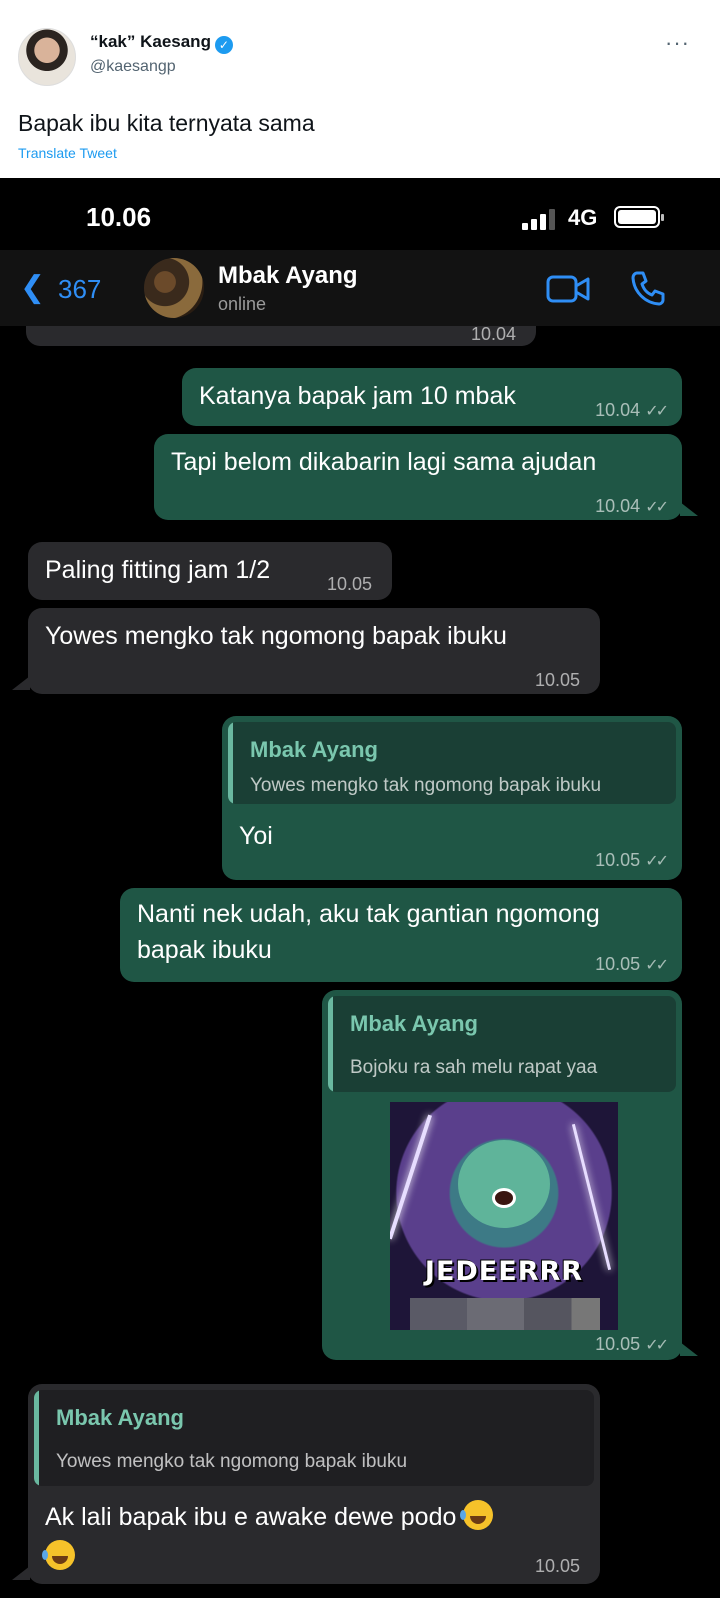 The height and width of the screenshot is (1598, 720). I want to click on chat-header: ❮ 367 Mbak Ayang online, so click(360, 288).